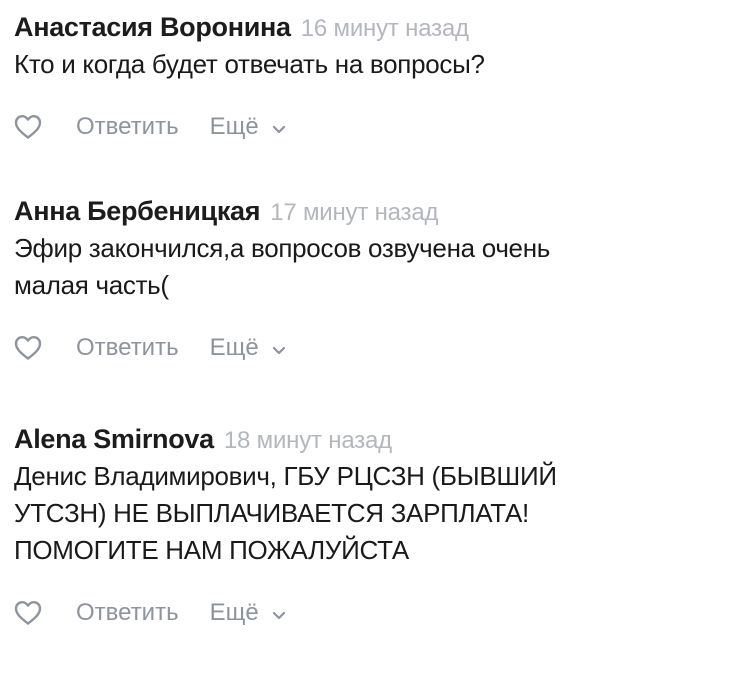 This screenshot has width=734, height=684. I want to click on comment-header: Анастасия Воронина 16 минут назад, so click(369, 27).